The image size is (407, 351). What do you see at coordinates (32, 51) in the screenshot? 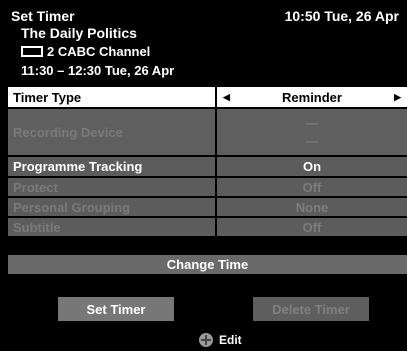
I see `channel-icon` at bounding box center [32, 51].